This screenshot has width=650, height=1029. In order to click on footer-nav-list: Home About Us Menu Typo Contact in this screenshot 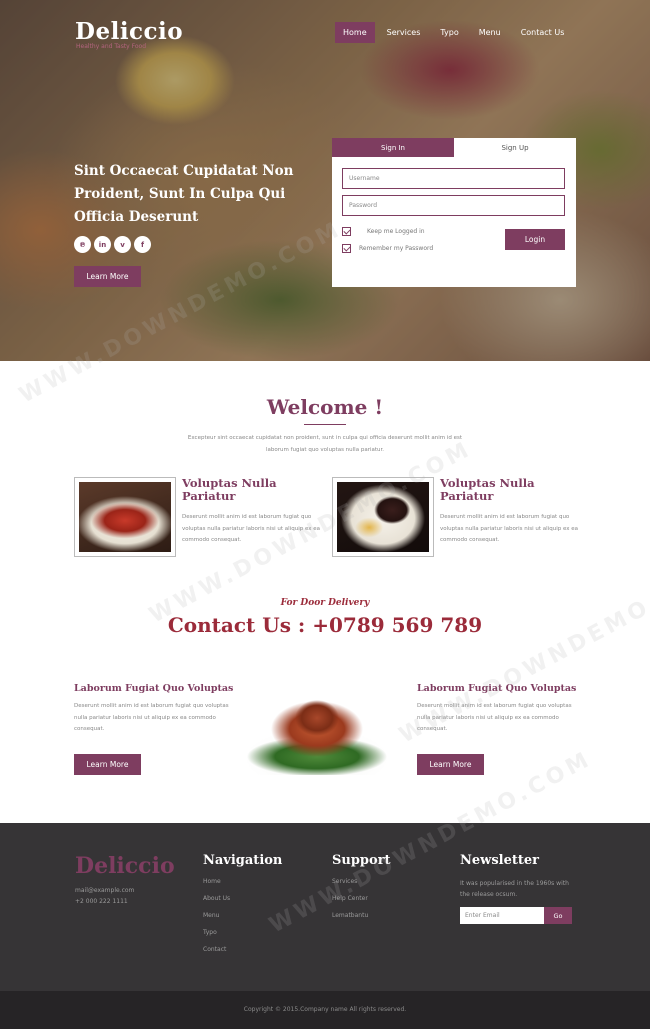, I will do `click(216, 920)`.